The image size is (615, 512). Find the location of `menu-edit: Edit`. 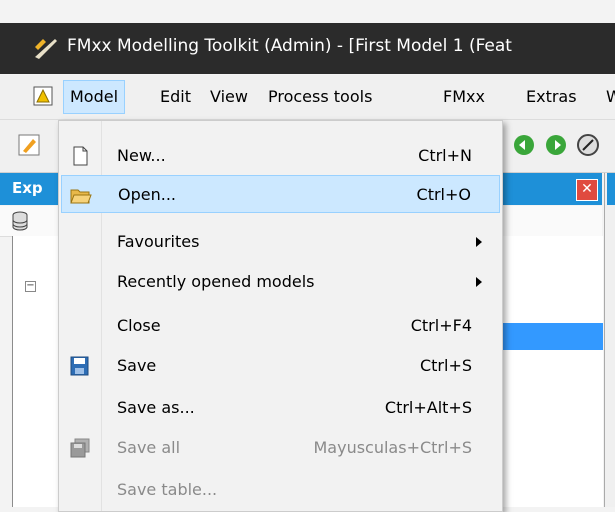

menu-edit: Edit is located at coordinates (175, 96).